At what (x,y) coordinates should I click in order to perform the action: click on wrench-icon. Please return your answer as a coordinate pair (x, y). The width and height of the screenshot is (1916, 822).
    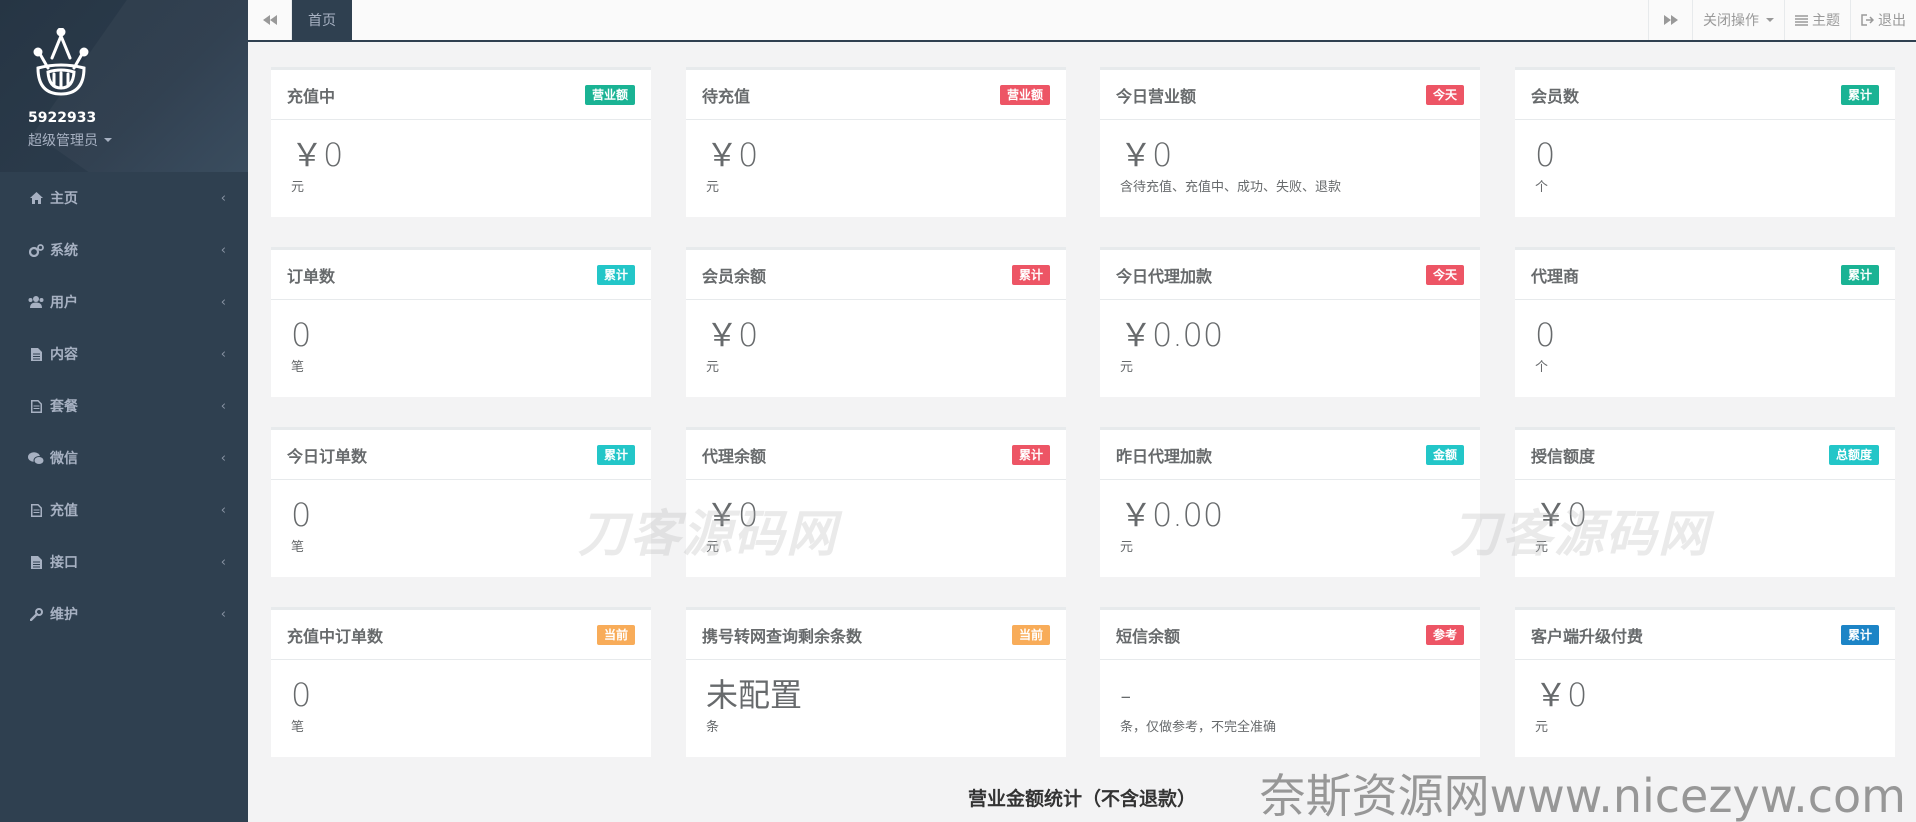
    Looking at the image, I should click on (36, 614).